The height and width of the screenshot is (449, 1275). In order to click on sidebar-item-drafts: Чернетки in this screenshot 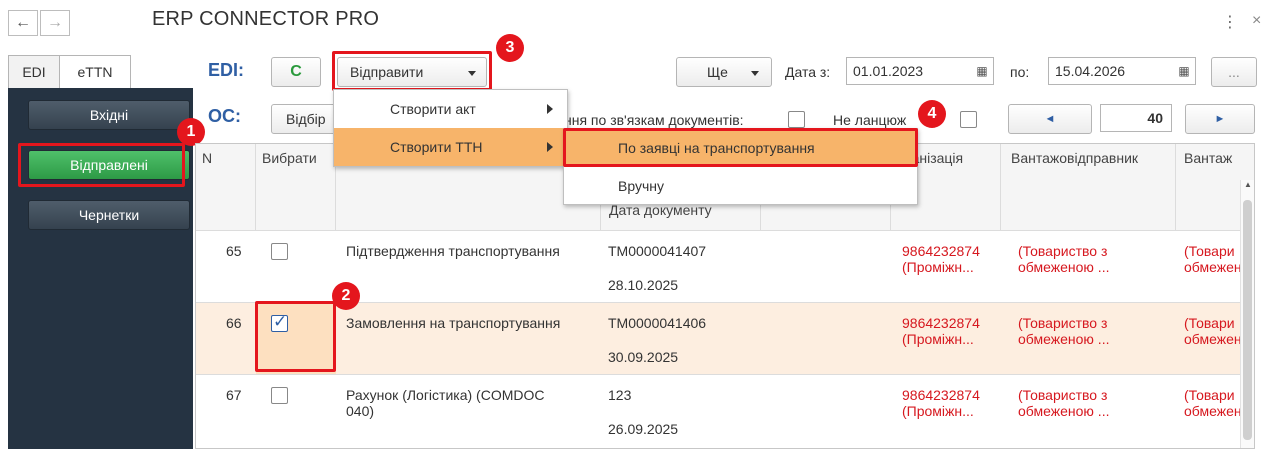, I will do `click(109, 215)`.